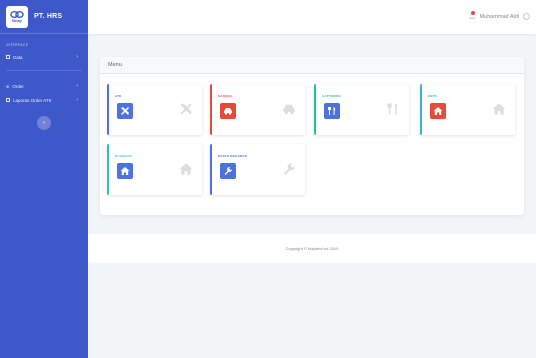  I want to click on chevron-left-icon: ‹, so click(44, 123).